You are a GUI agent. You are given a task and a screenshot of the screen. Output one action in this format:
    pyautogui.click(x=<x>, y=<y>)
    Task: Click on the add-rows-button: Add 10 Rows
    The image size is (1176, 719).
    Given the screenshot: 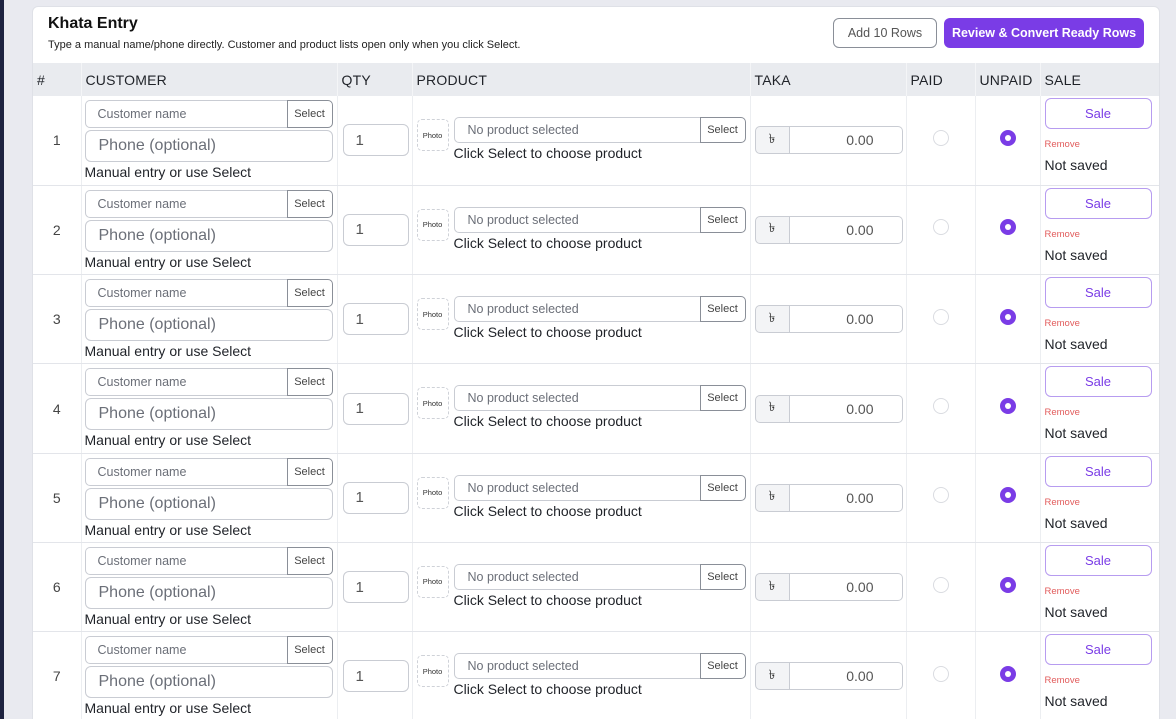 What is the action you would take?
    pyautogui.click(x=885, y=33)
    